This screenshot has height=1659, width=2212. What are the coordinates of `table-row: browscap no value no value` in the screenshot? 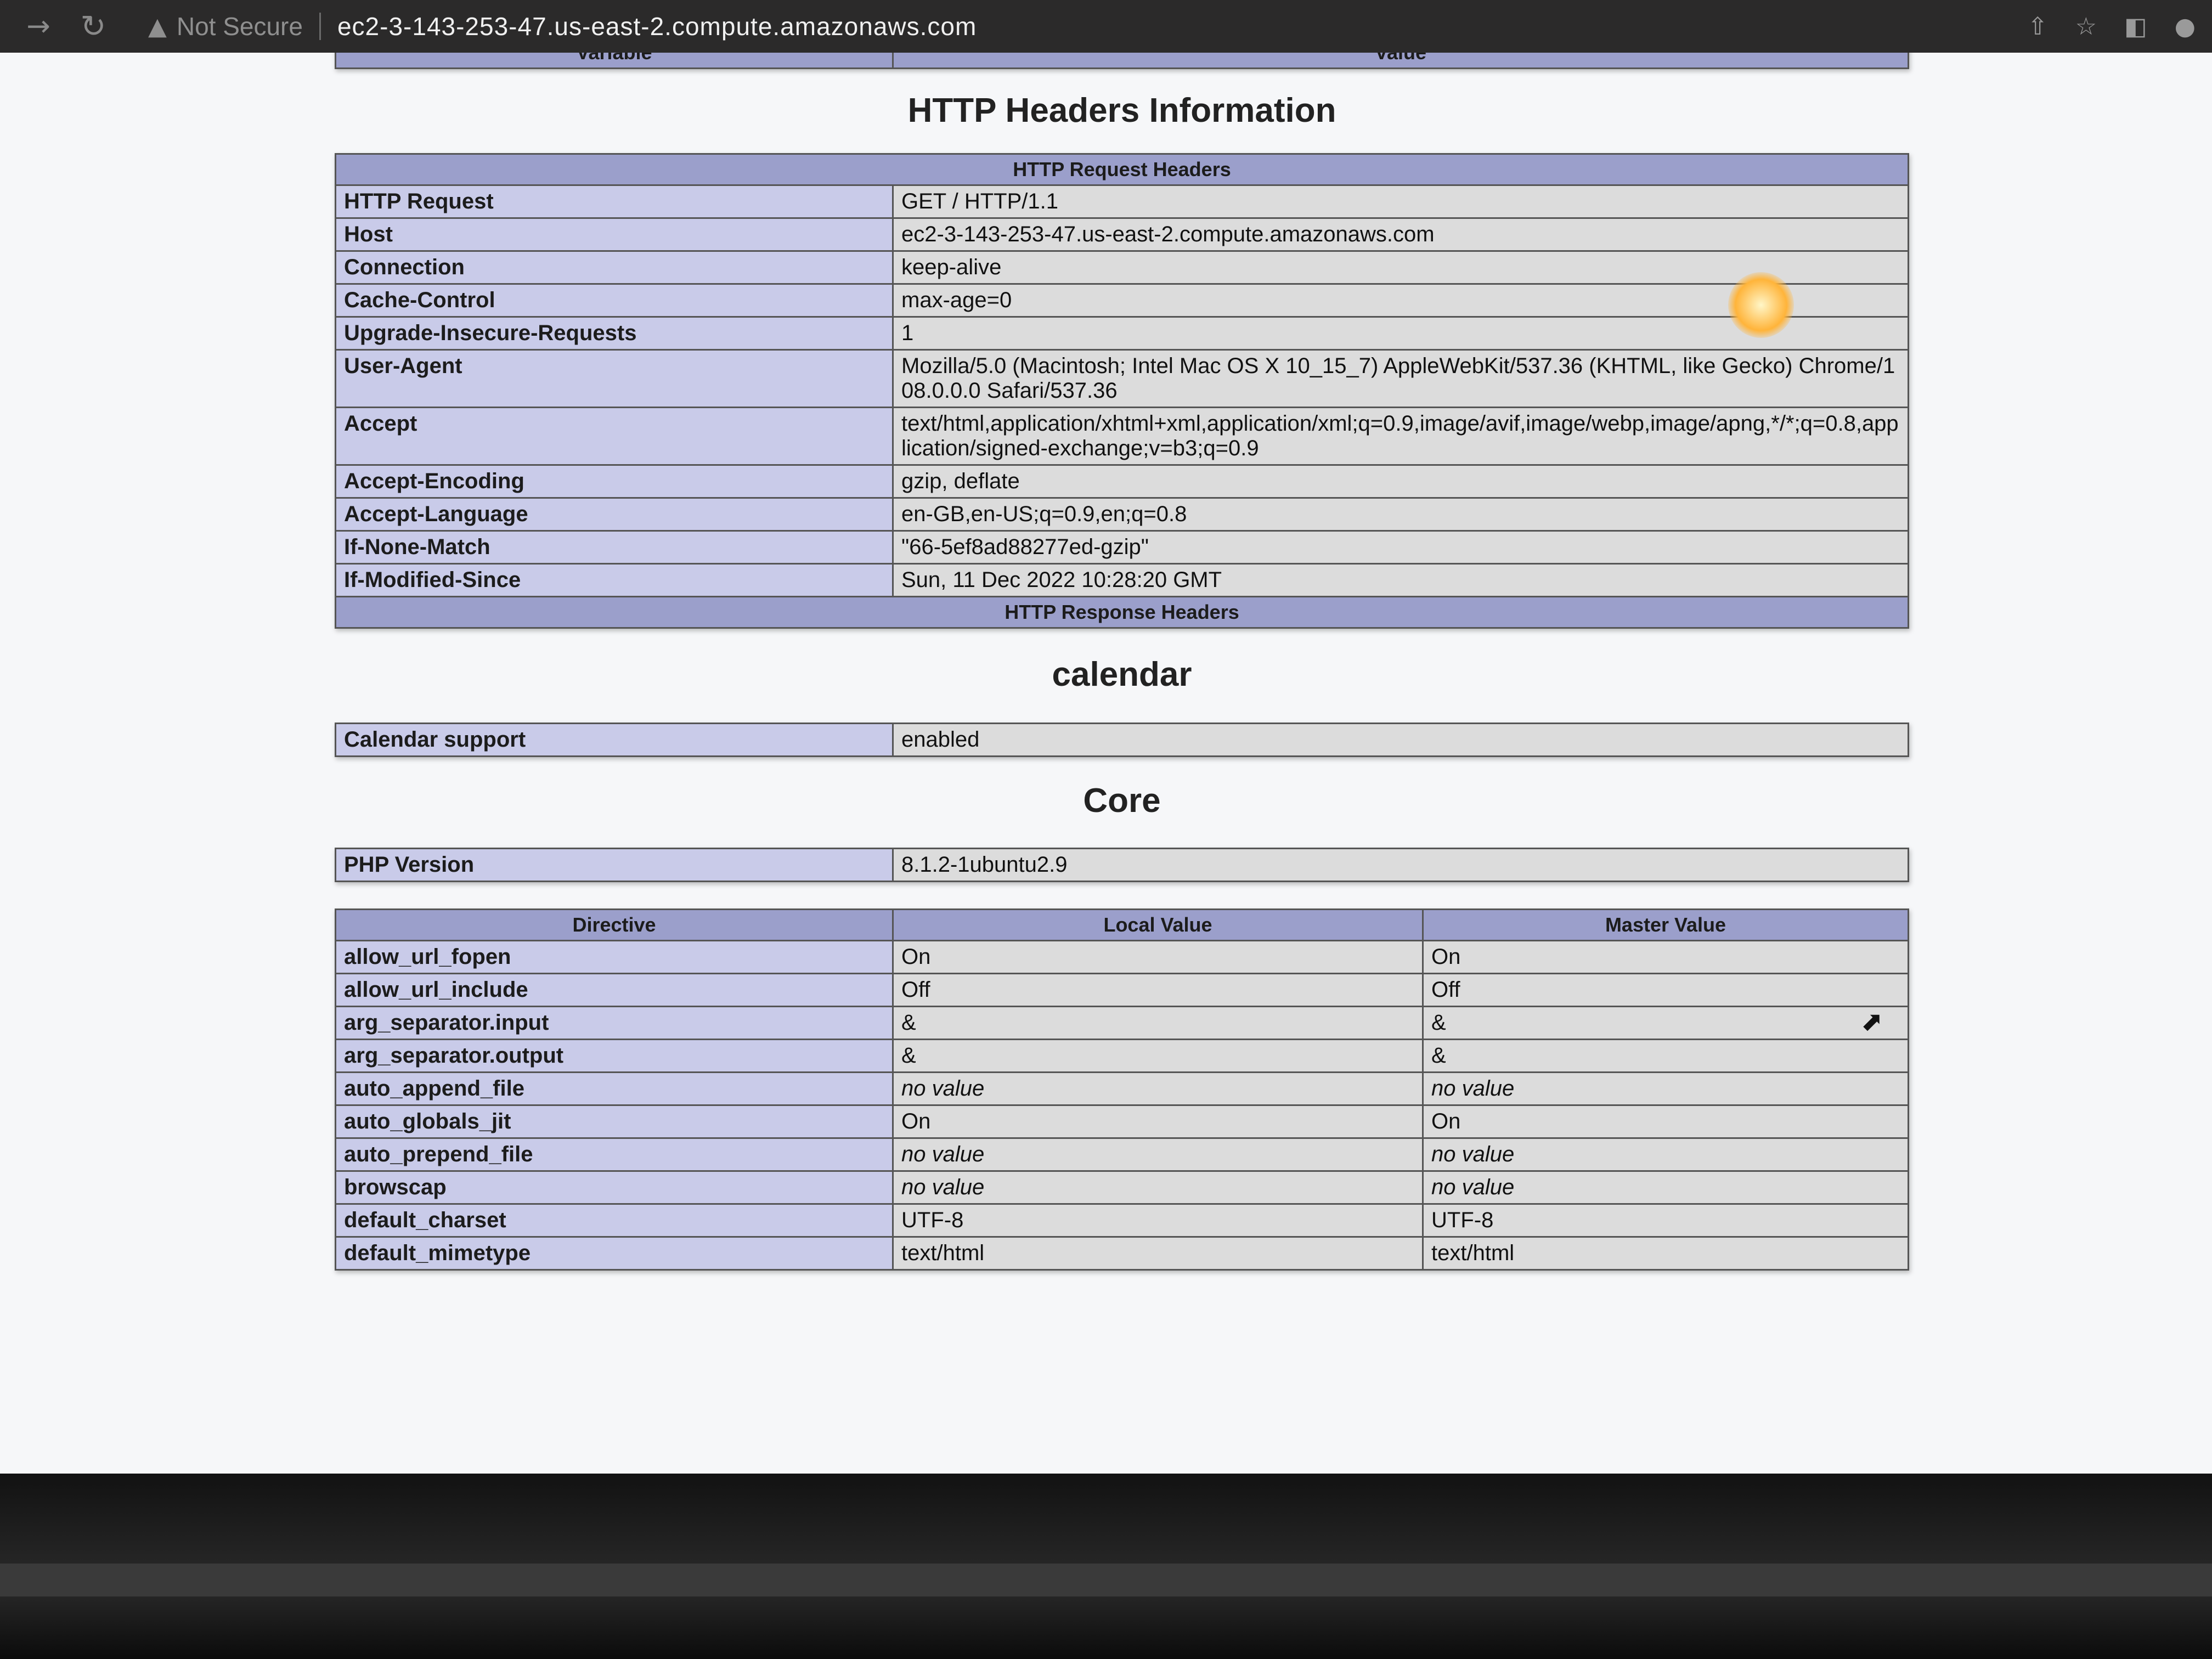 It's located at (1122, 1187).